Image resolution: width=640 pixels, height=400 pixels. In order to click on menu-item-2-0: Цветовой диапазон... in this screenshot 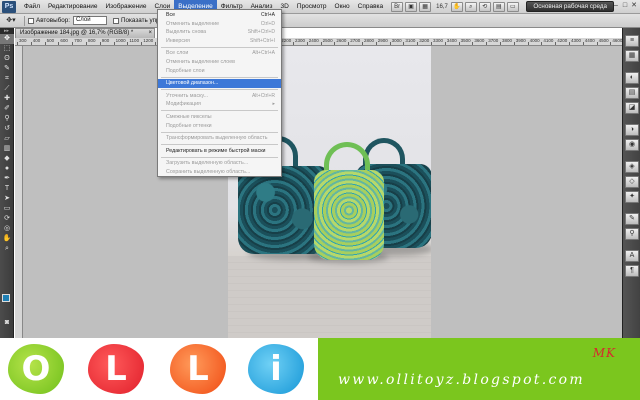, I will do `click(219, 83)`.